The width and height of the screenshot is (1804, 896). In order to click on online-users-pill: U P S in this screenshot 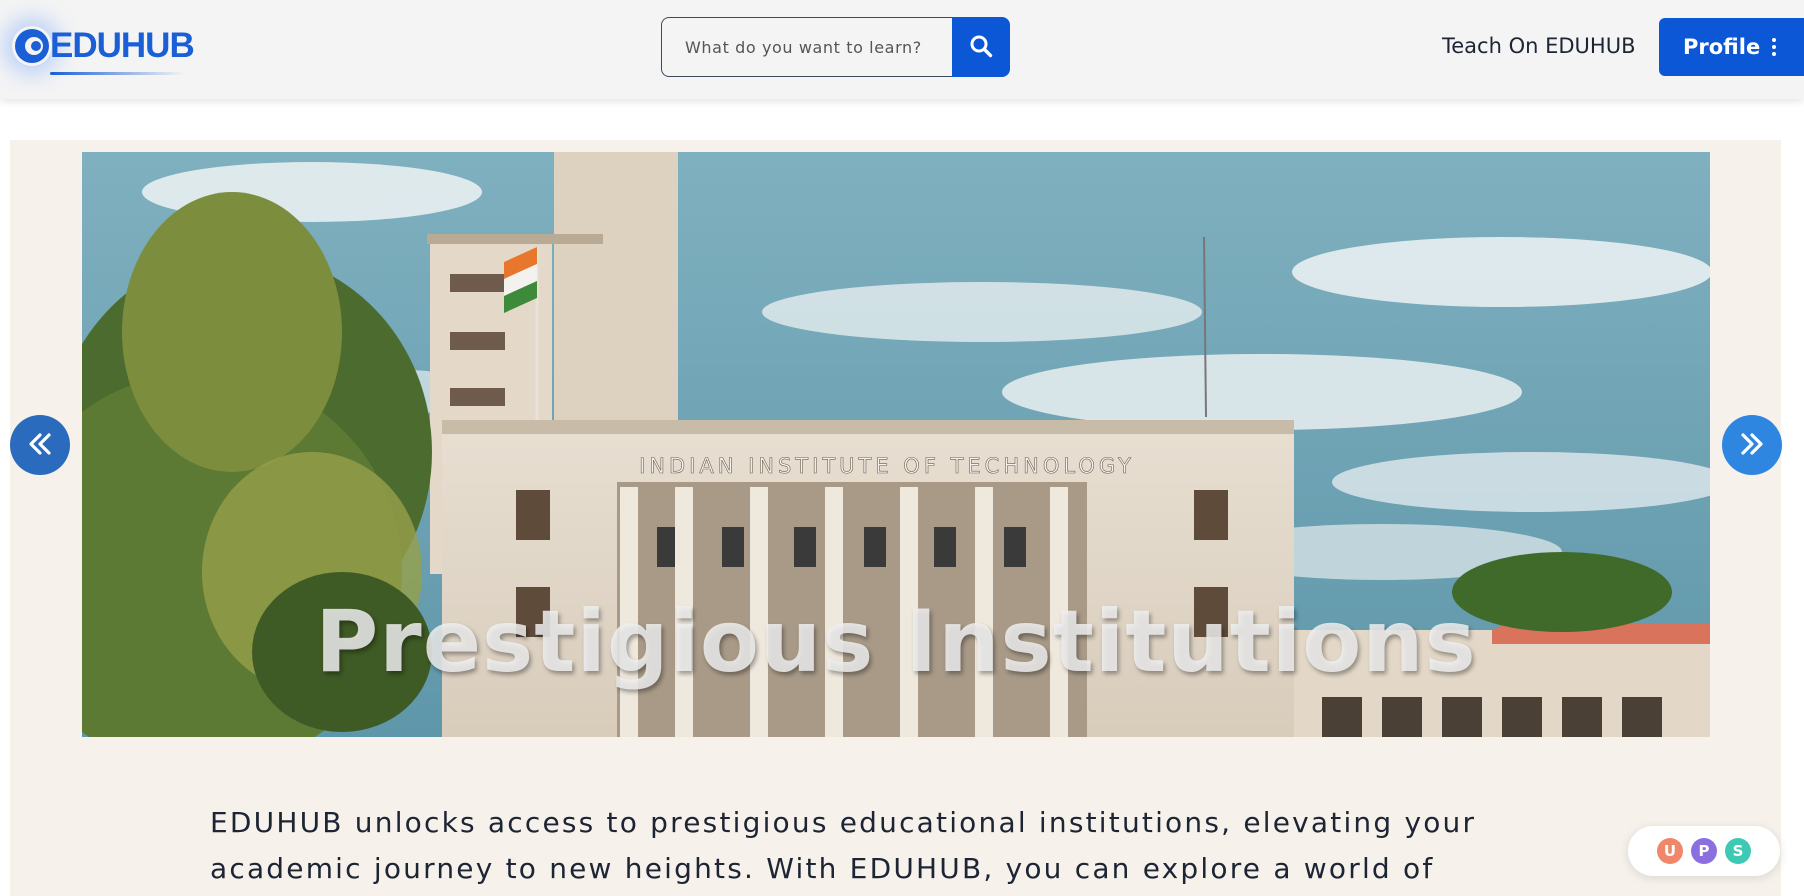, I will do `click(1704, 851)`.